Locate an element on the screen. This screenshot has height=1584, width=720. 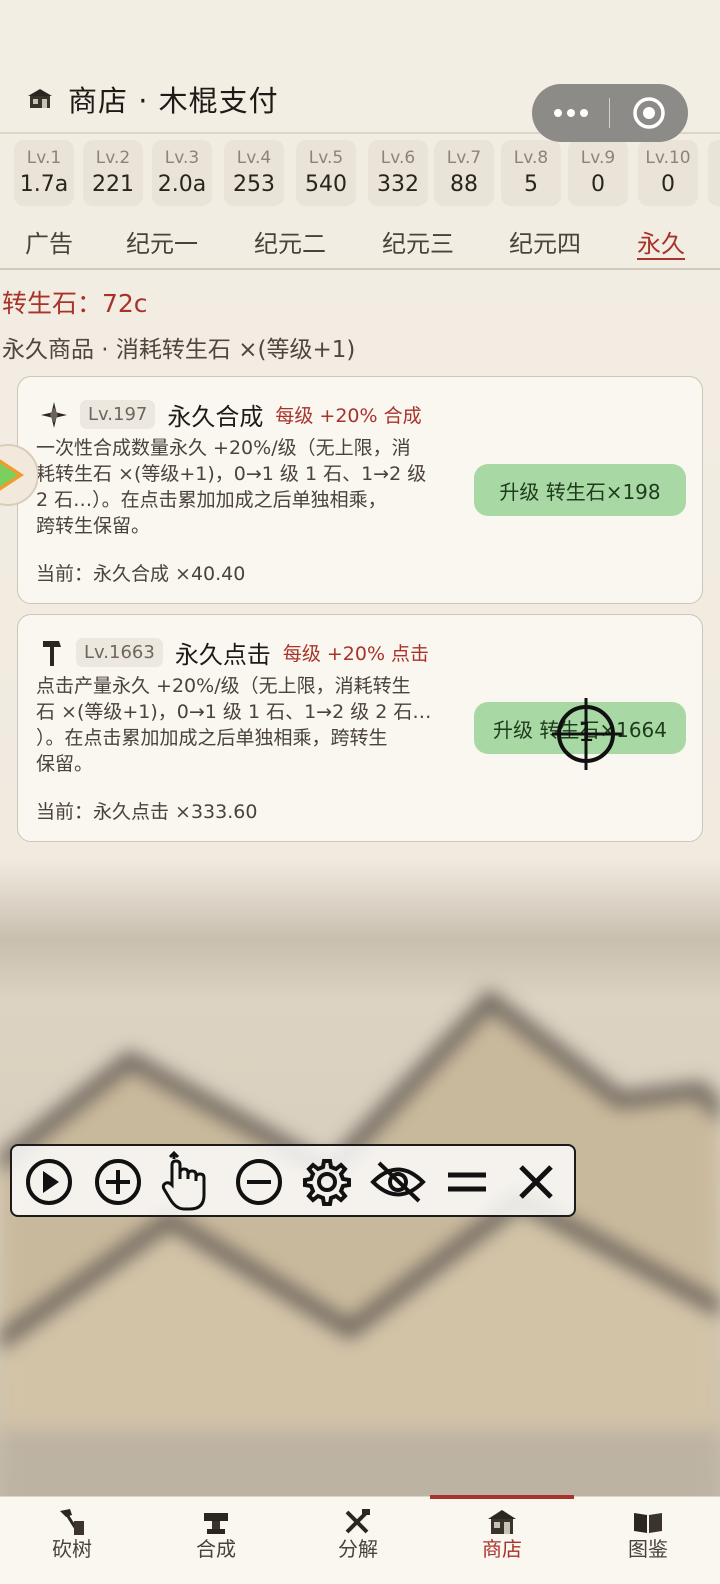
record-icon is located at coordinates (648, 113).